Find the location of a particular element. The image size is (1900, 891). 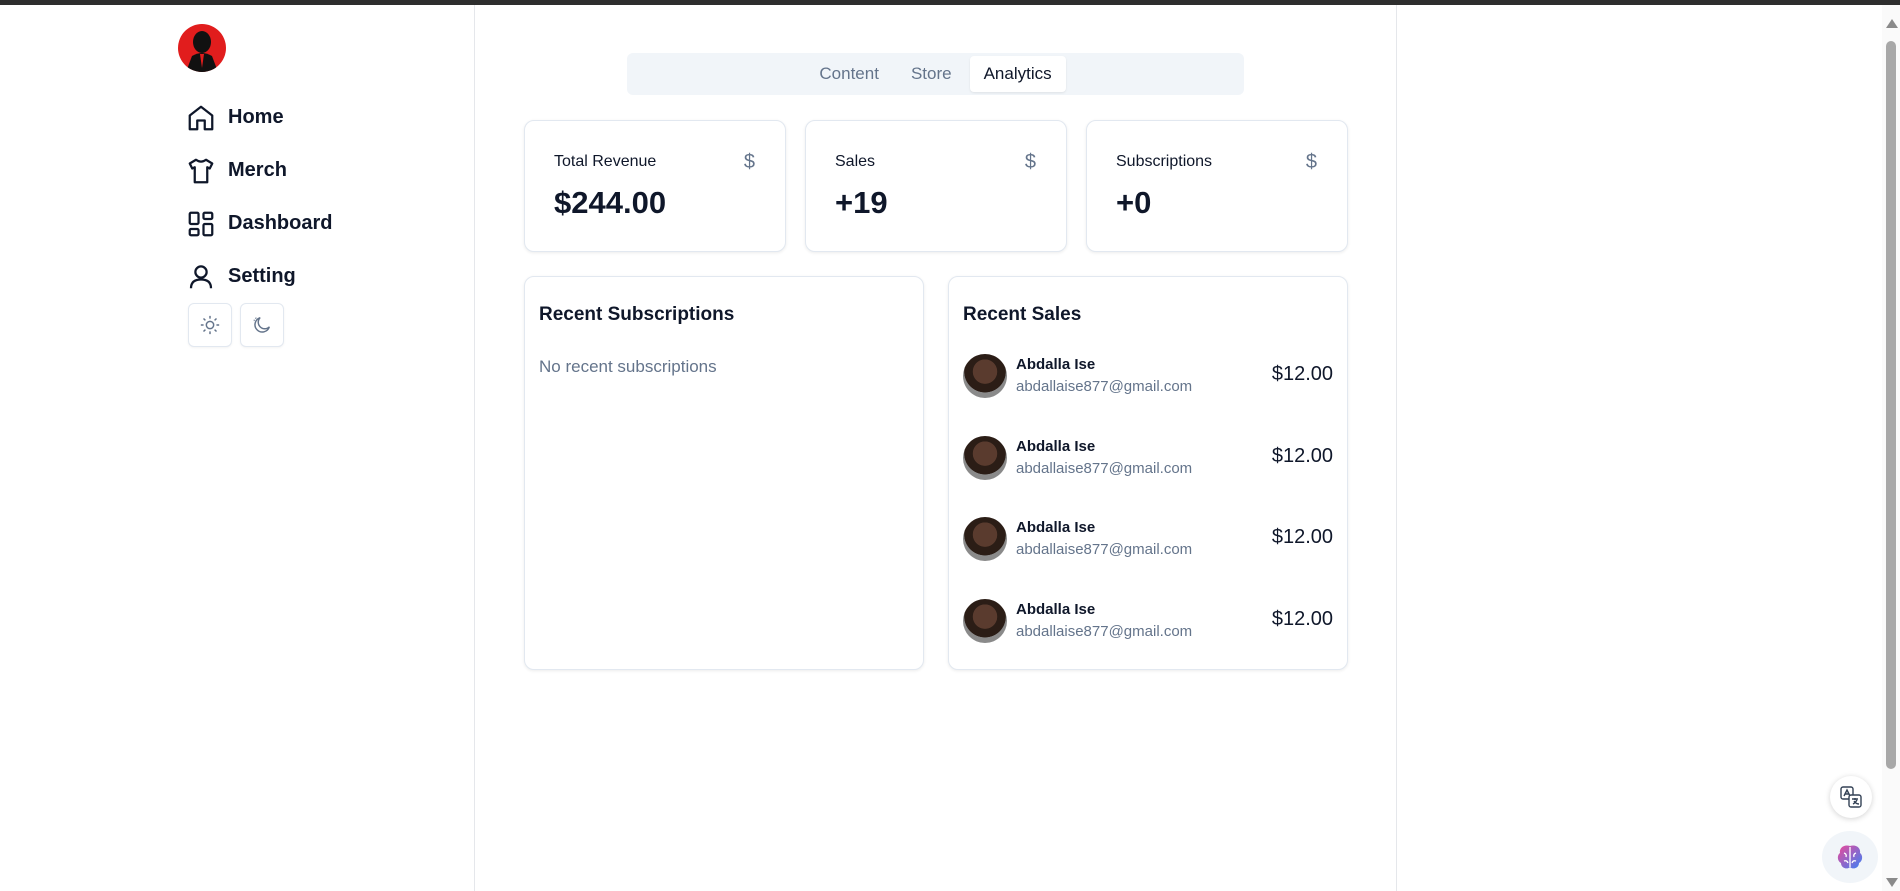

tab-analytics: Analytics is located at coordinates (1017, 74).